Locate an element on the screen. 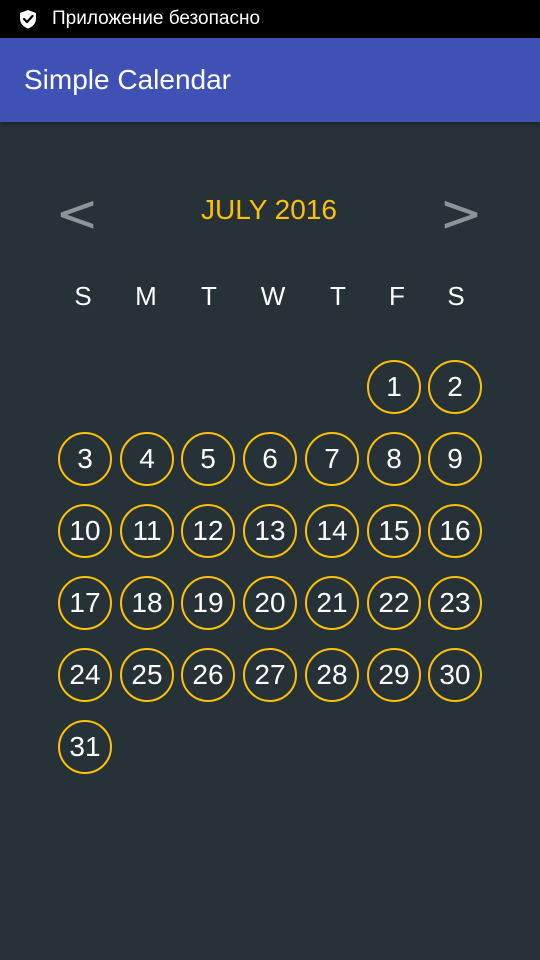  weekday-label-sunday: S is located at coordinates (83, 296).